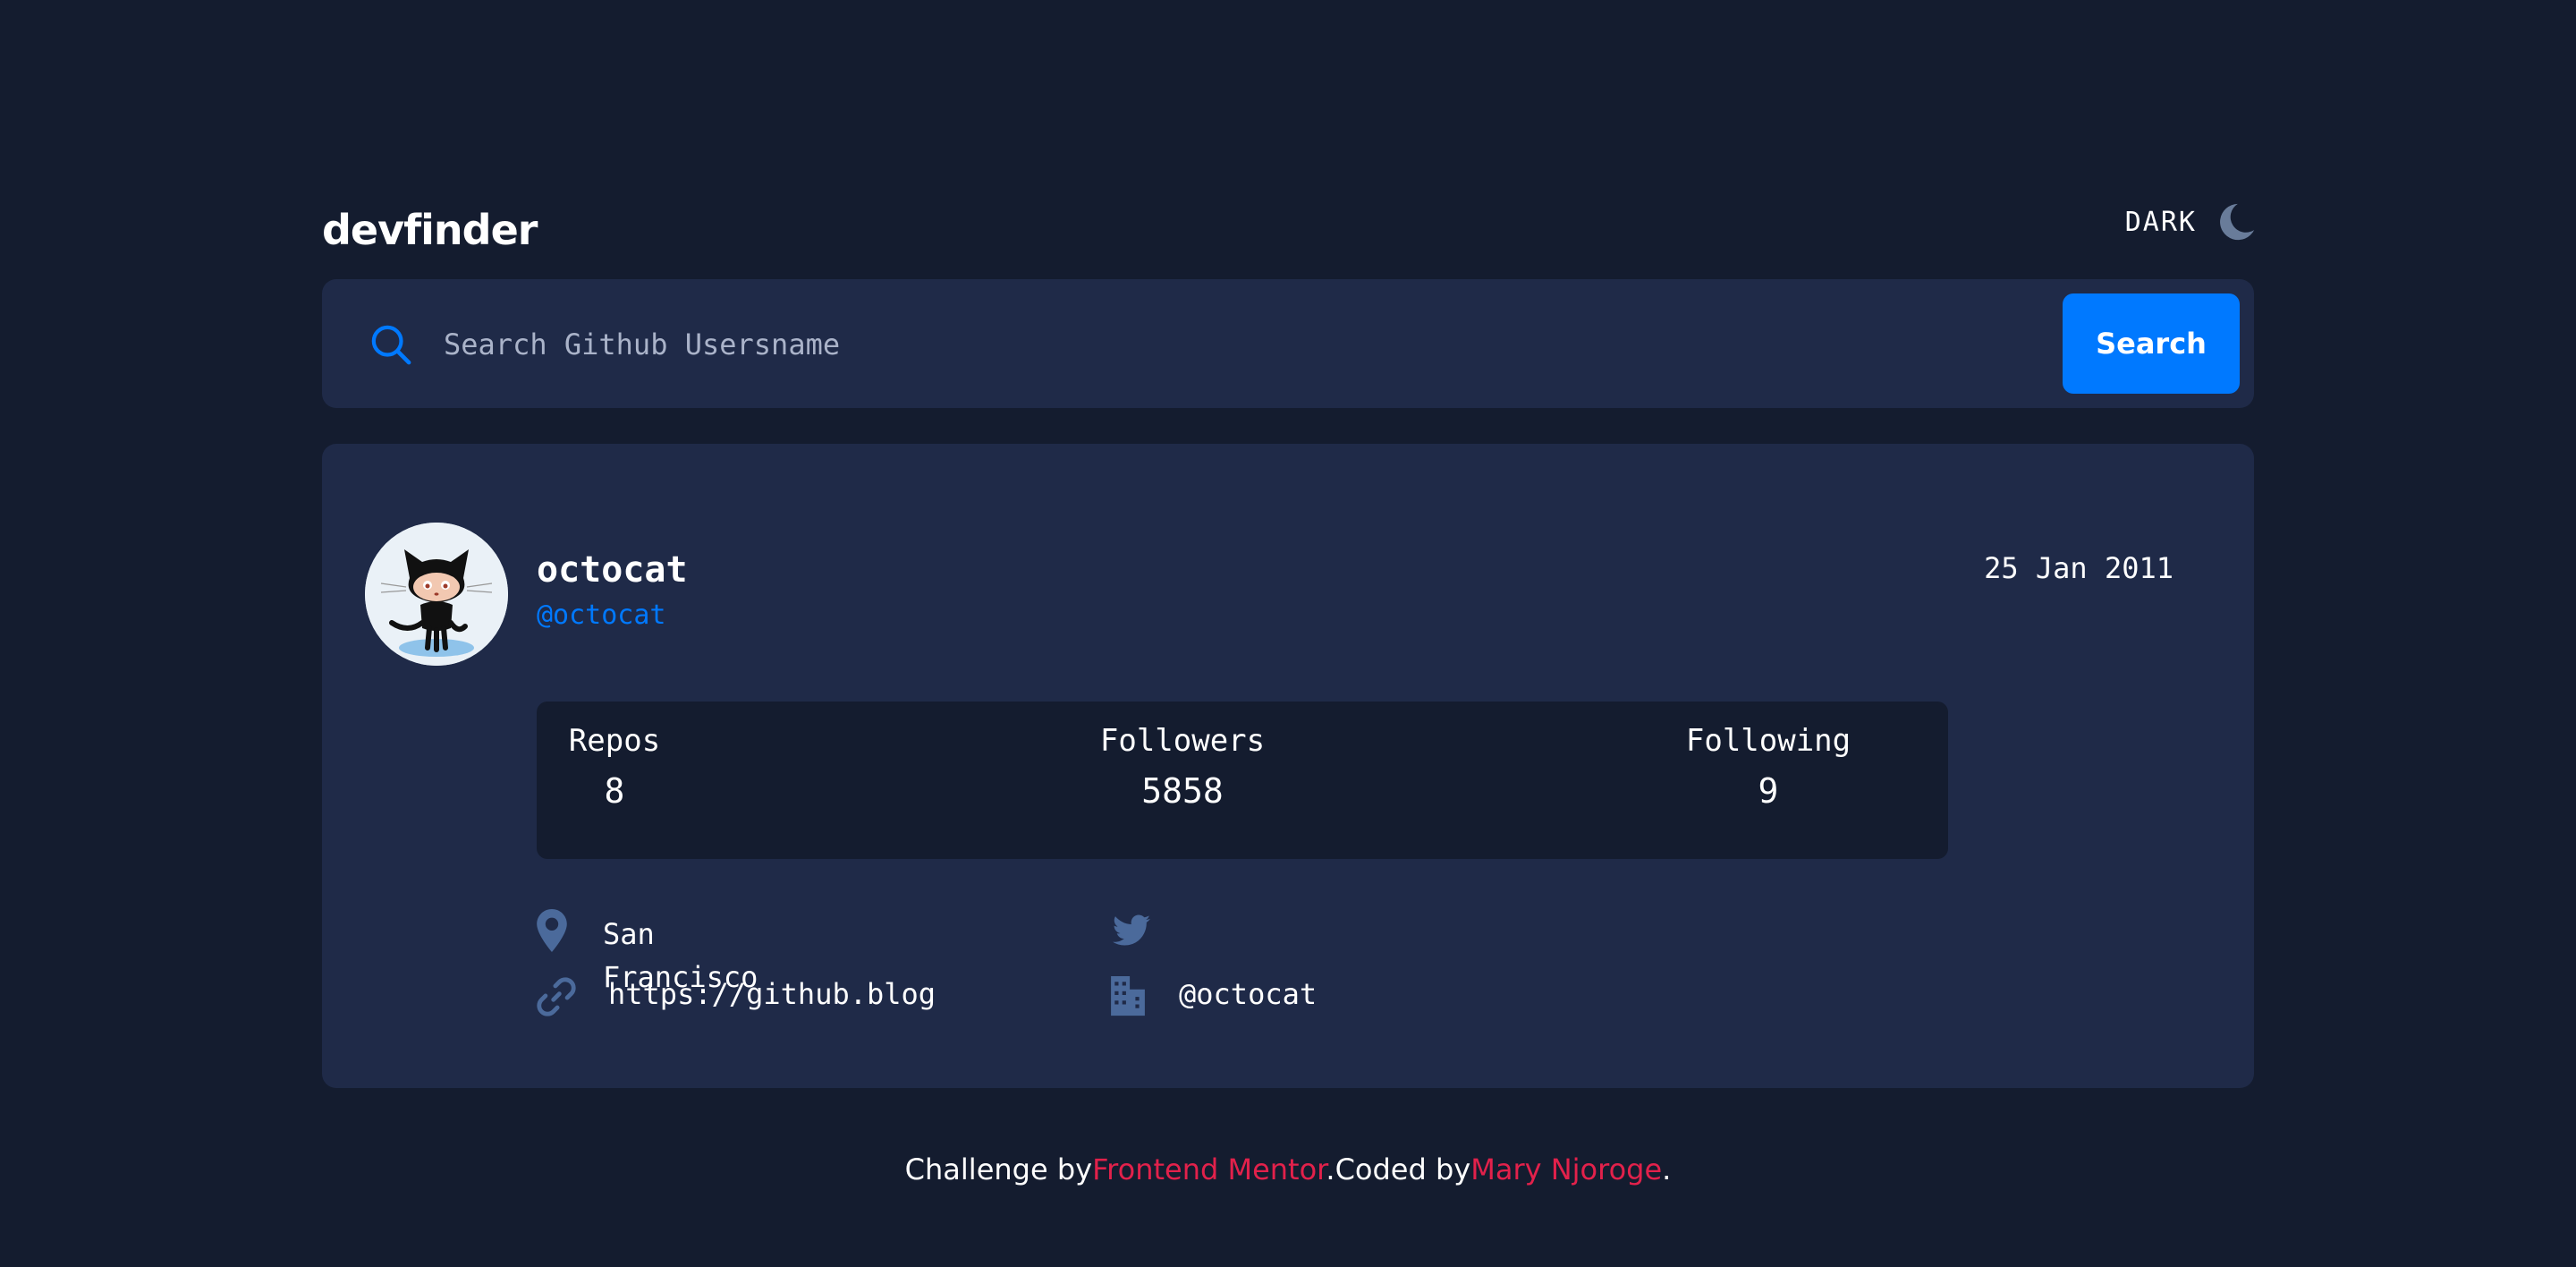 Image resolution: width=2576 pixels, height=1267 pixels. Describe the element at coordinates (1398, 1169) in the screenshot. I see `footer-middle: .Coded by` at that location.